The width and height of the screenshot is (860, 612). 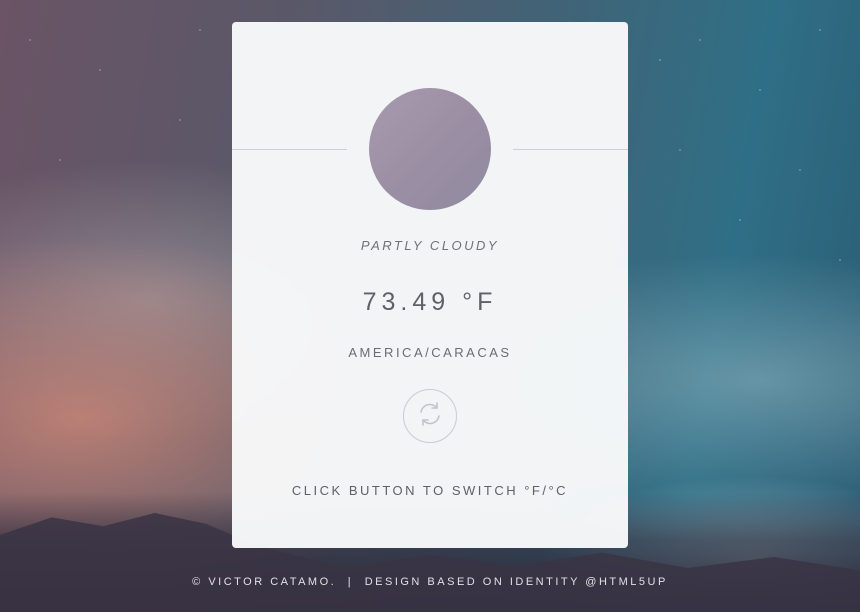 What do you see at coordinates (430, 245) in the screenshot?
I see `weather-condition: PARTLY CLOUDY` at bounding box center [430, 245].